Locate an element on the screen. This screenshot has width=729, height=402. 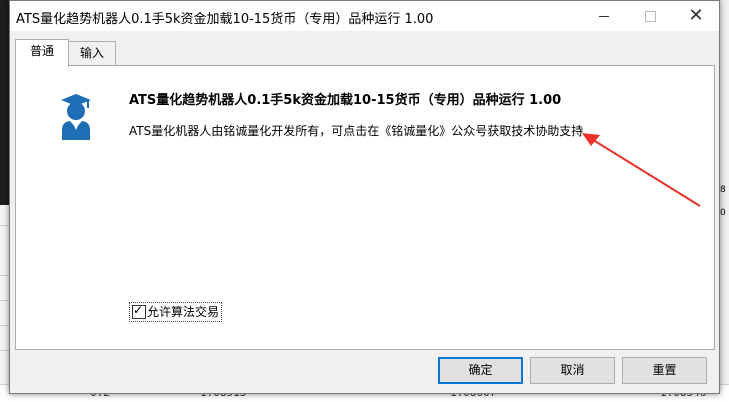
minimize-button is located at coordinates (604, 16).